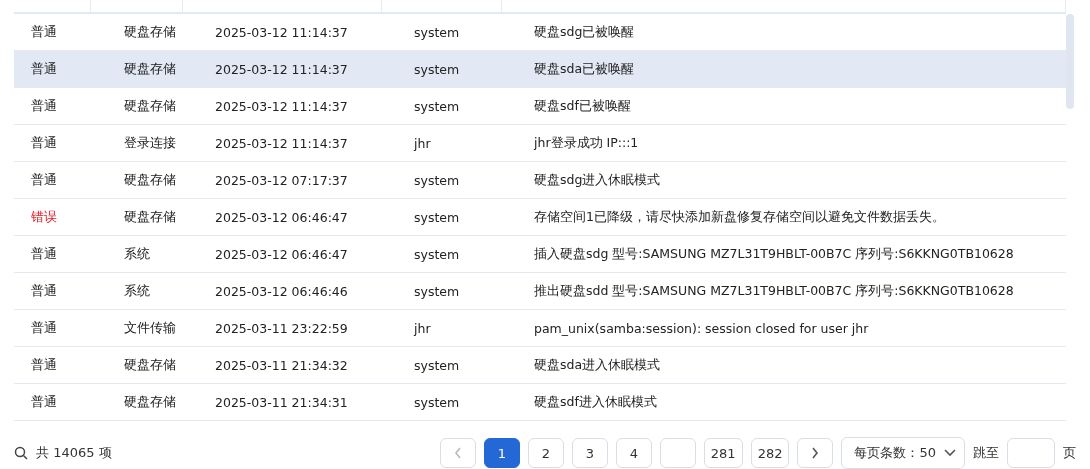 The width and height of the screenshot is (1090, 469). I want to click on scrollbar-thumb, so click(1070, 61).